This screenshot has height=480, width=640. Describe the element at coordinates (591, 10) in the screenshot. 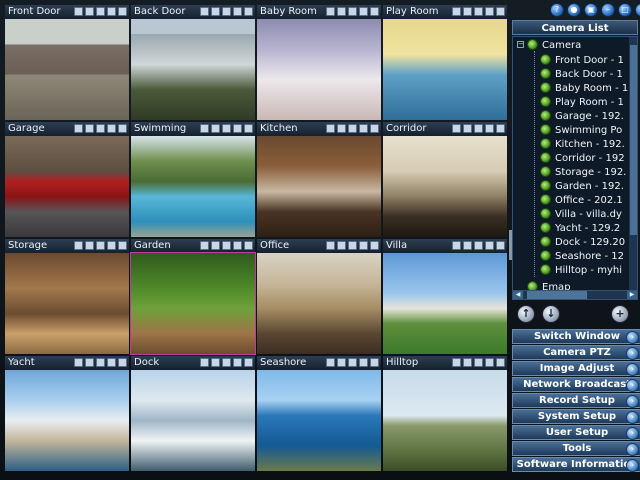

I see `layout-icon: ▣` at that location.